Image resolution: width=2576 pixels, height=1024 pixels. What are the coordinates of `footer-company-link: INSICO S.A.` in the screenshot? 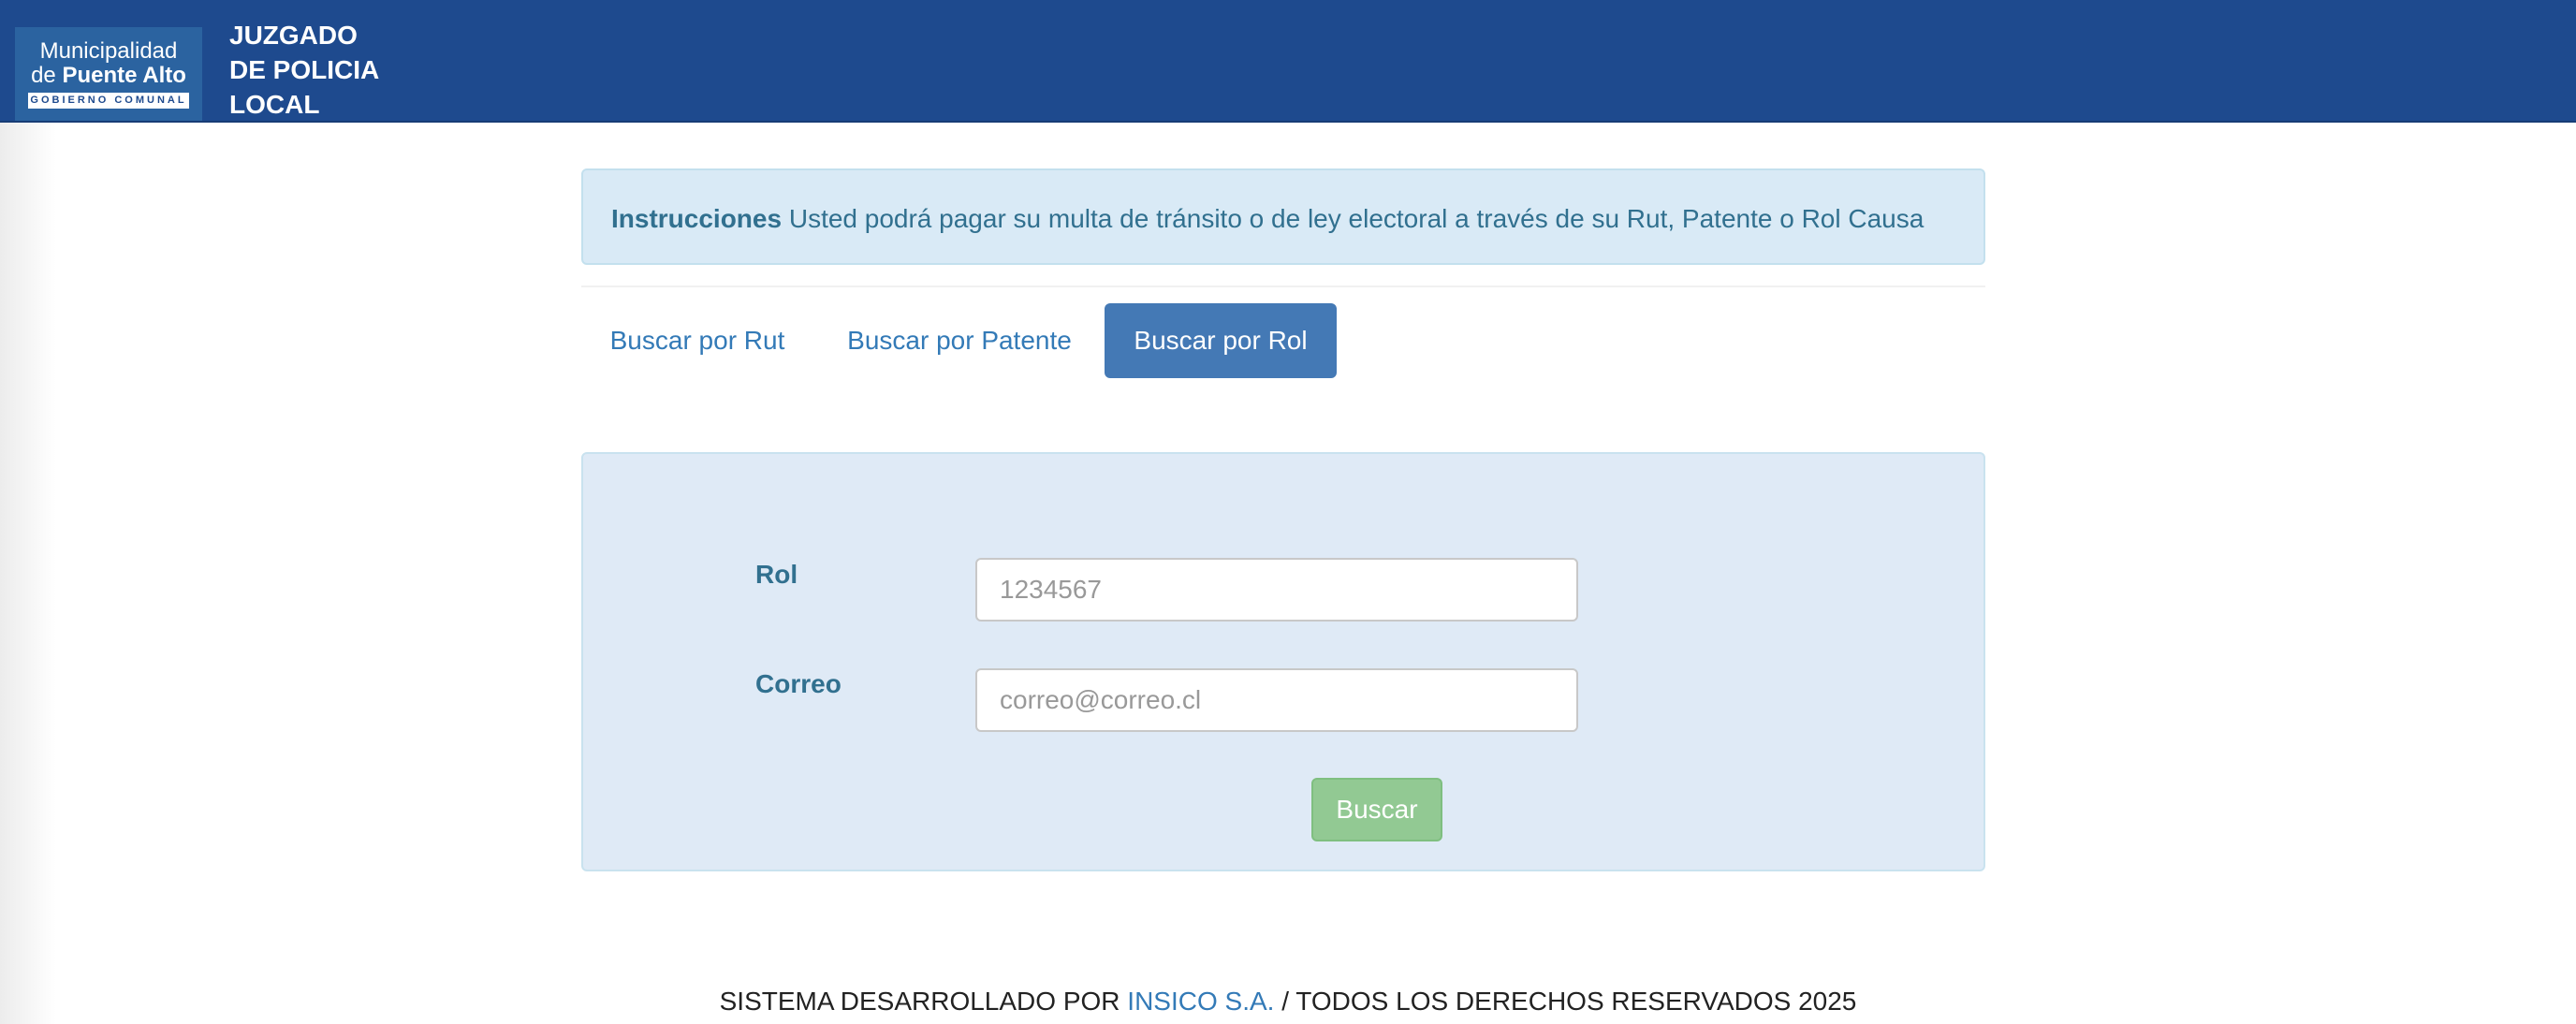 It's located at (1200, 1001).